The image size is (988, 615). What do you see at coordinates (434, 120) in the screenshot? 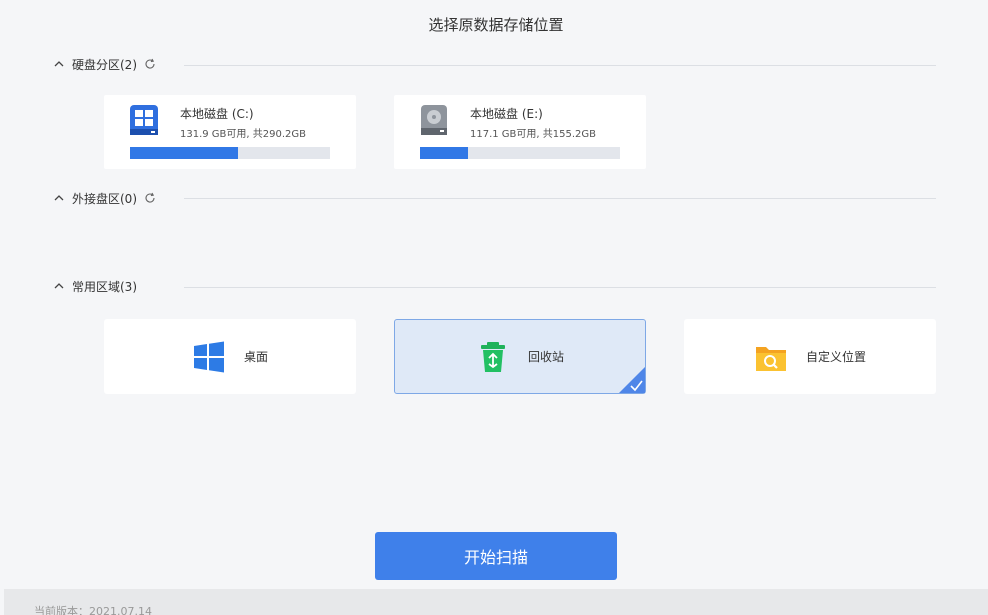
I see `hard-drive-icon` at bounding box center [434, 120].